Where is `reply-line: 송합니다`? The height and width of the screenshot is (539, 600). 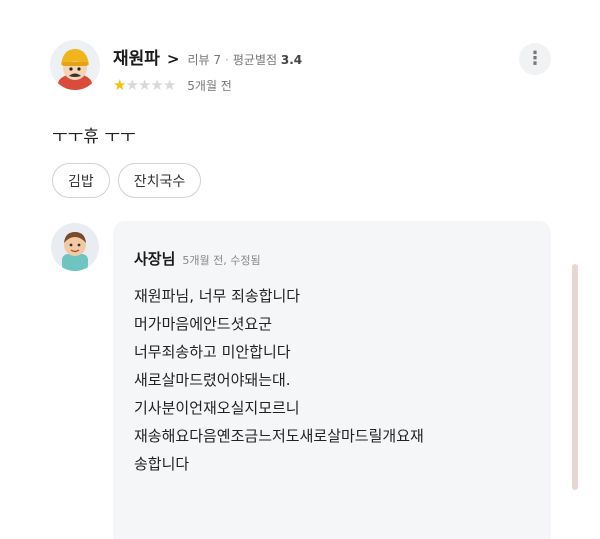 reply-line: 송합니다 is located at coordinates (162, 464).